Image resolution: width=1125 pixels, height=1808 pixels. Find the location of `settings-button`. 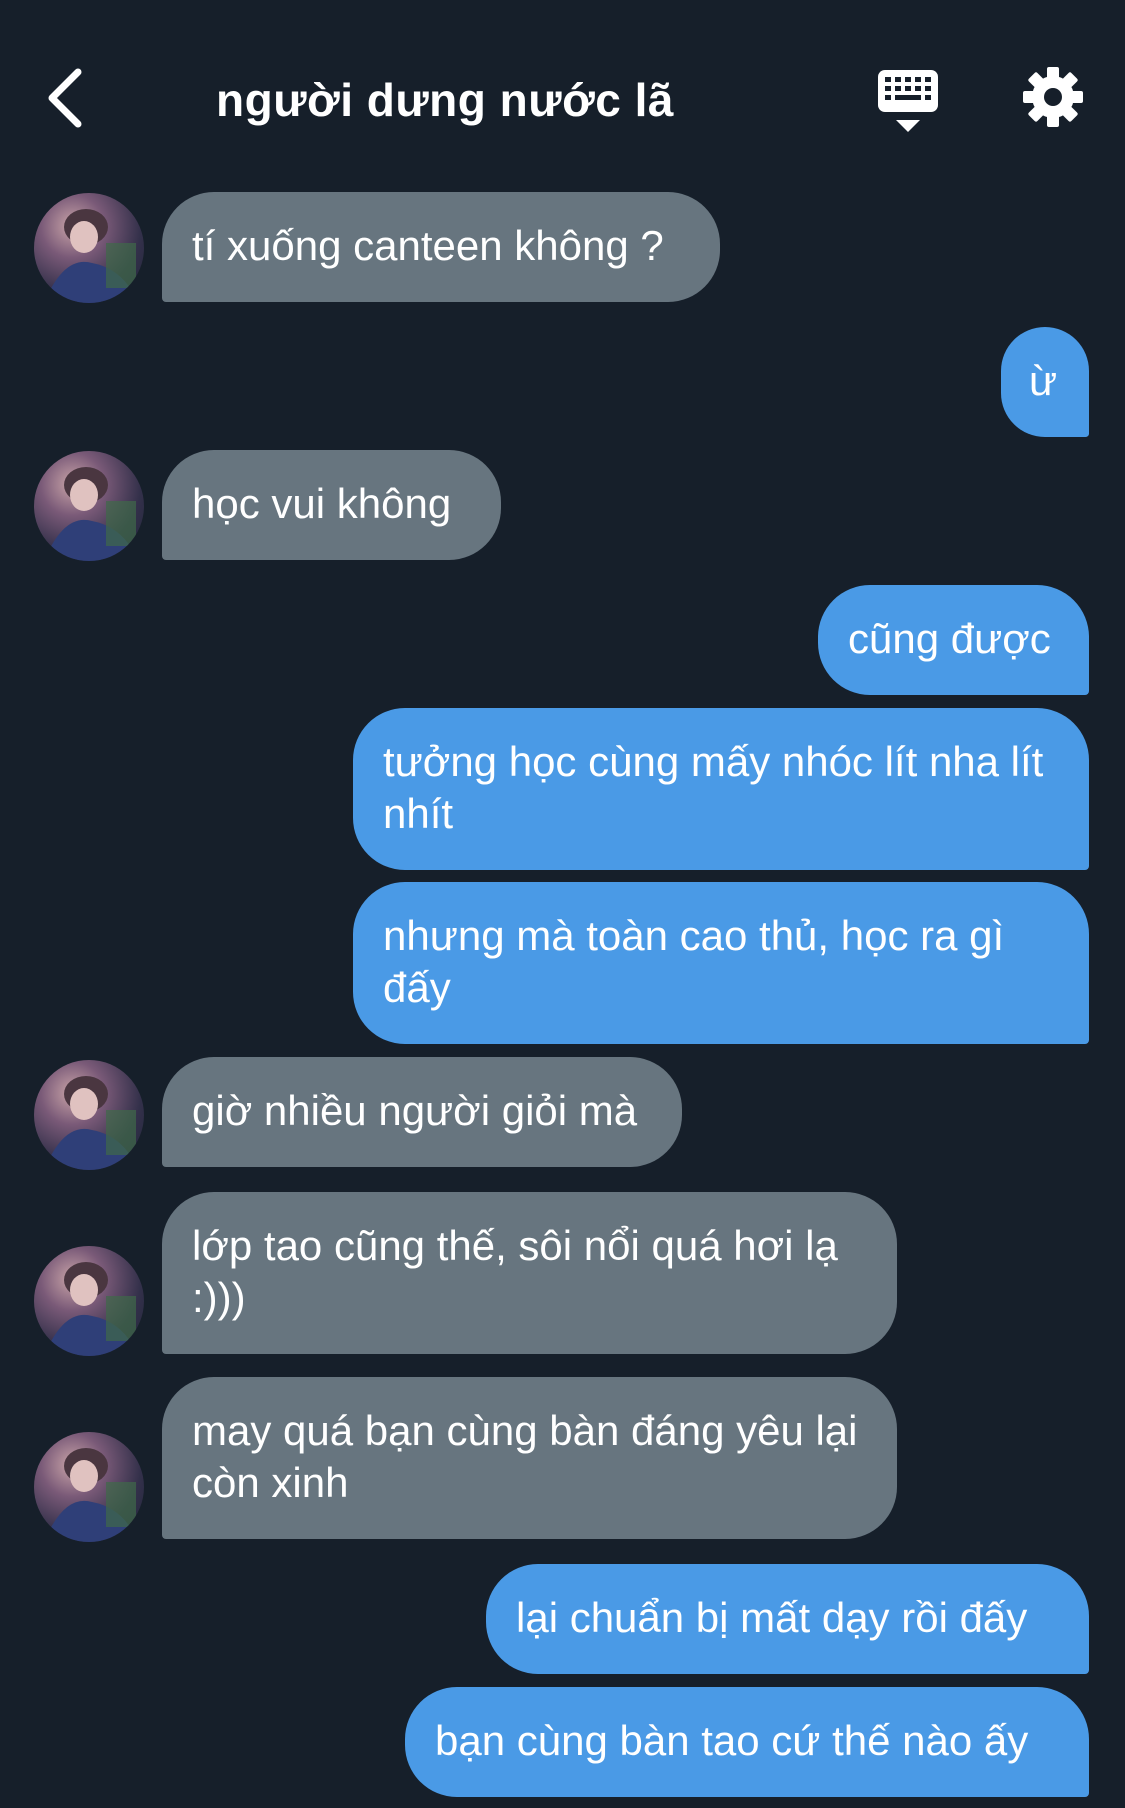

settings-button is located at coordinates (1053, 97).